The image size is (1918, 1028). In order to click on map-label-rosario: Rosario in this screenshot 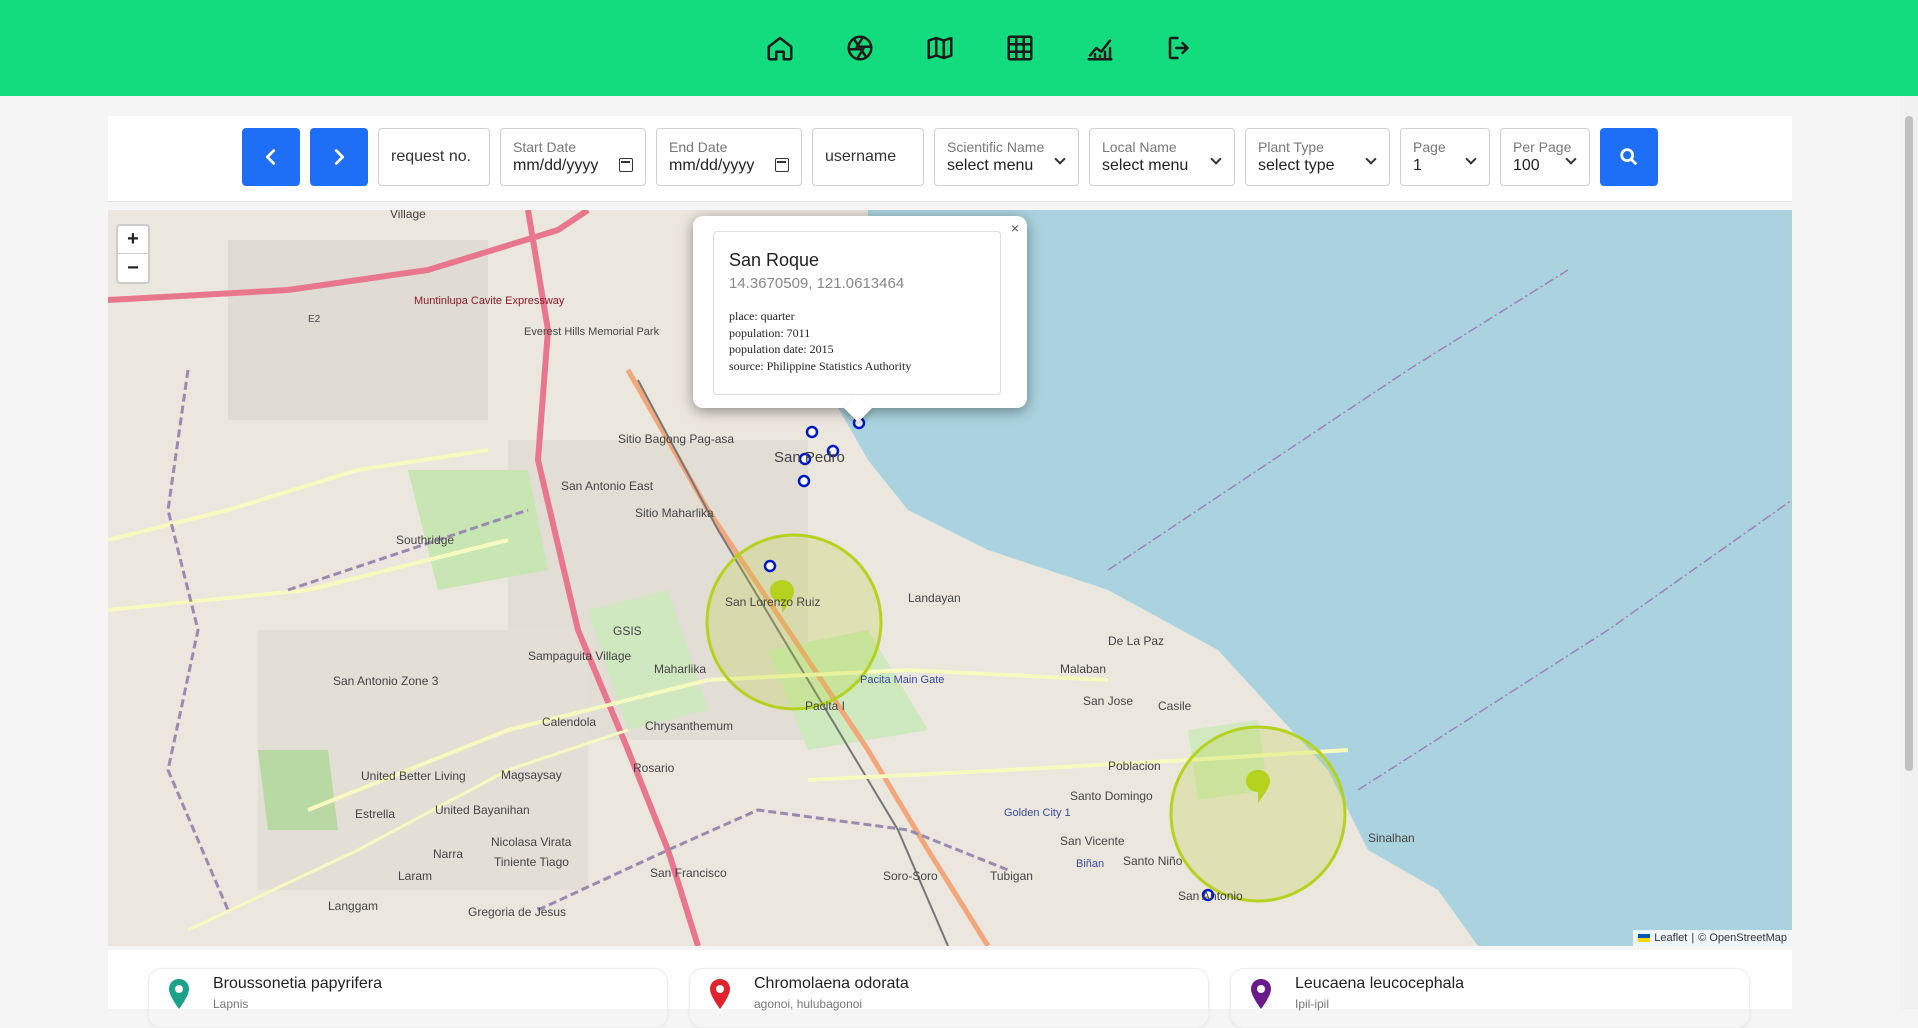, I will do `click(654, 768)`.